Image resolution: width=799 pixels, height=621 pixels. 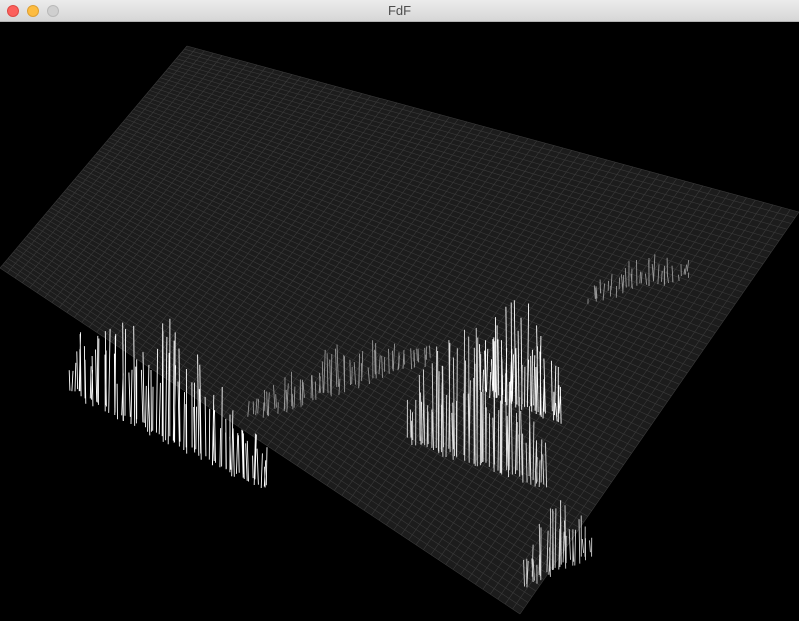 I want to click on title-bar: FdF, so click(x=399, y=11).